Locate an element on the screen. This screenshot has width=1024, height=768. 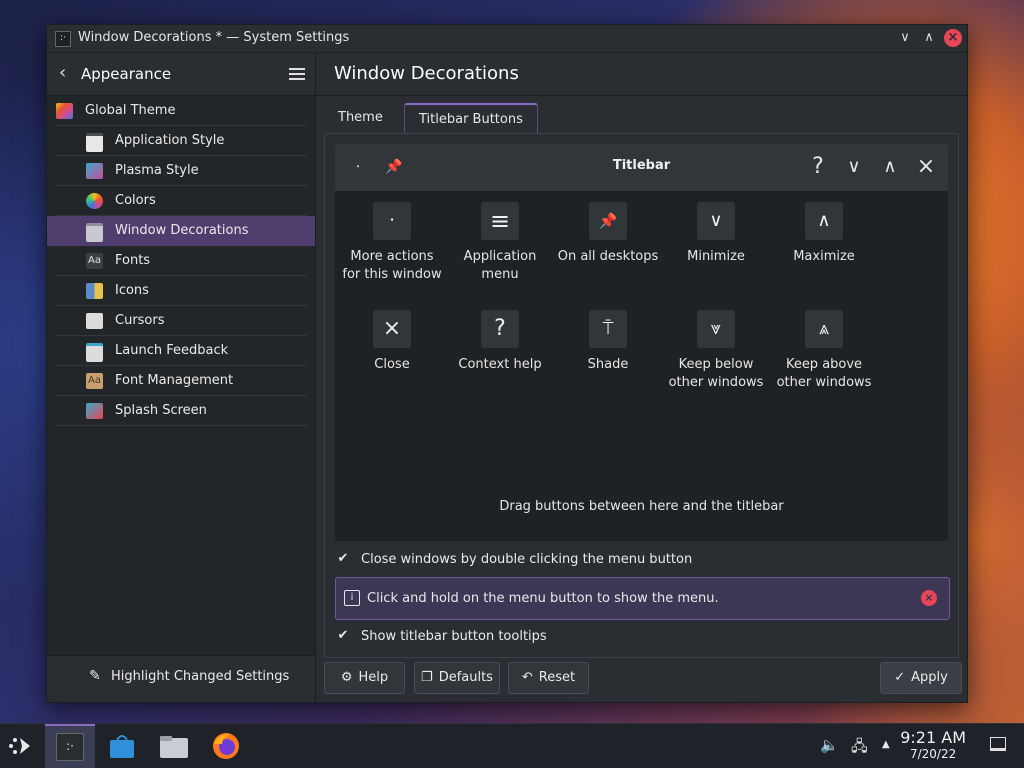
help-icon: ⚙ is located at coordinates (346, 677).